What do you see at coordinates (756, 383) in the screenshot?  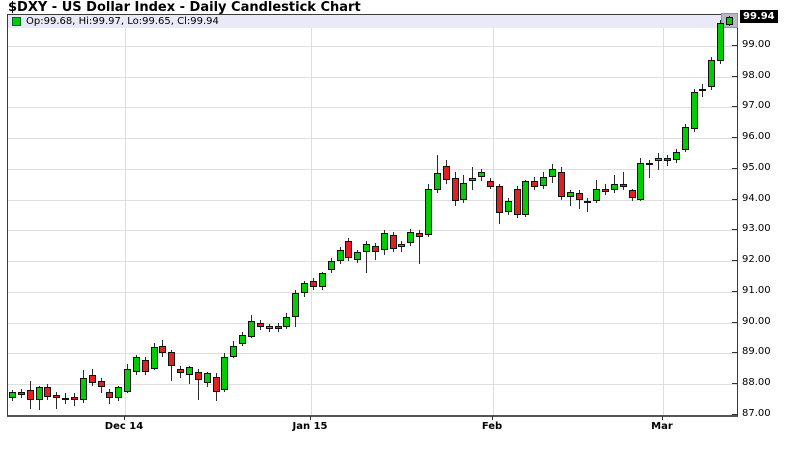 I see `y-axis-label: 88.00` at bounding box center [756, 383].